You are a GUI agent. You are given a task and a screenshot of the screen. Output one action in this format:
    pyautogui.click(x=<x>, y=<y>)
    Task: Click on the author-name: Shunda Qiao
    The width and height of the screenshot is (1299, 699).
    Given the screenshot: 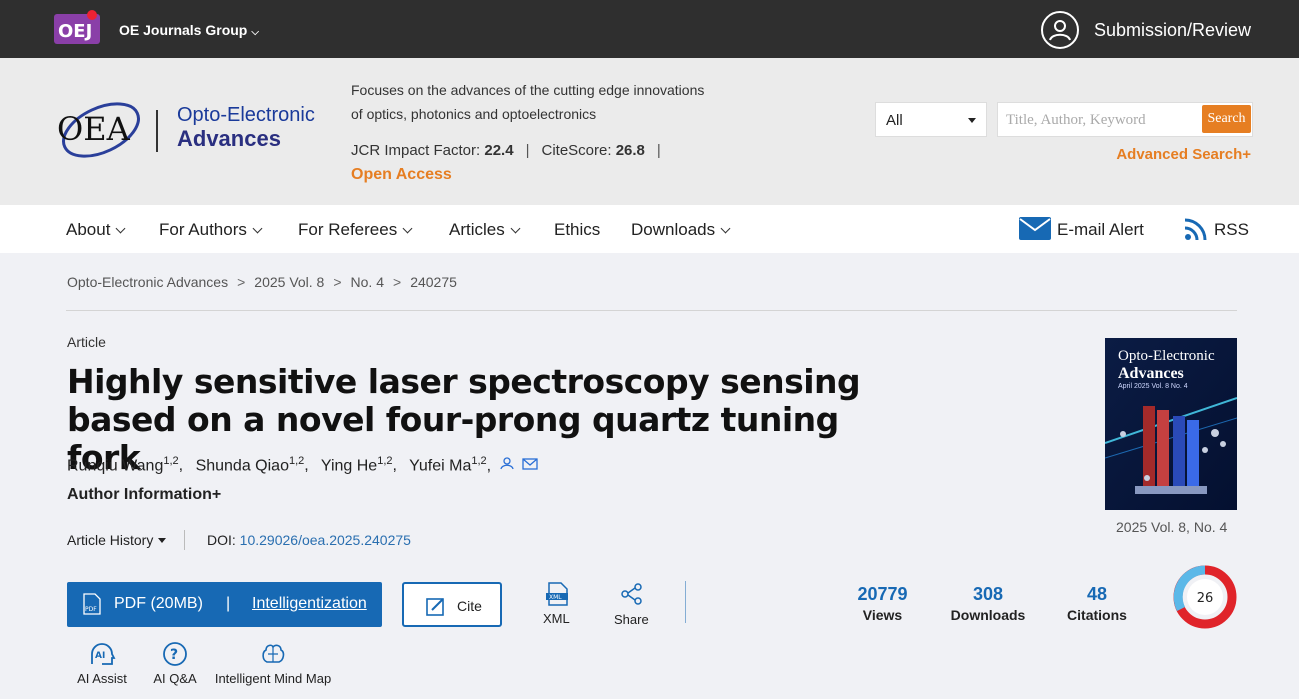 What is the action you would take?
    pyautogui.click(x=242, y=465)
    